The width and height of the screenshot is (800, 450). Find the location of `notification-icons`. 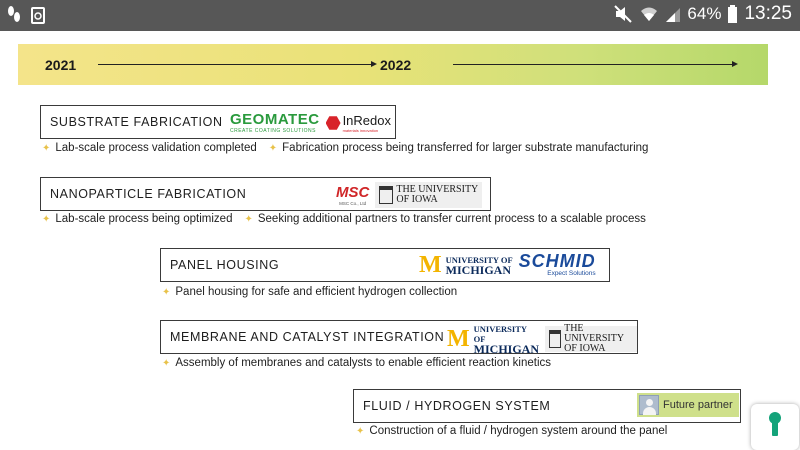

notification-icons is located at coordinates (26, 15).